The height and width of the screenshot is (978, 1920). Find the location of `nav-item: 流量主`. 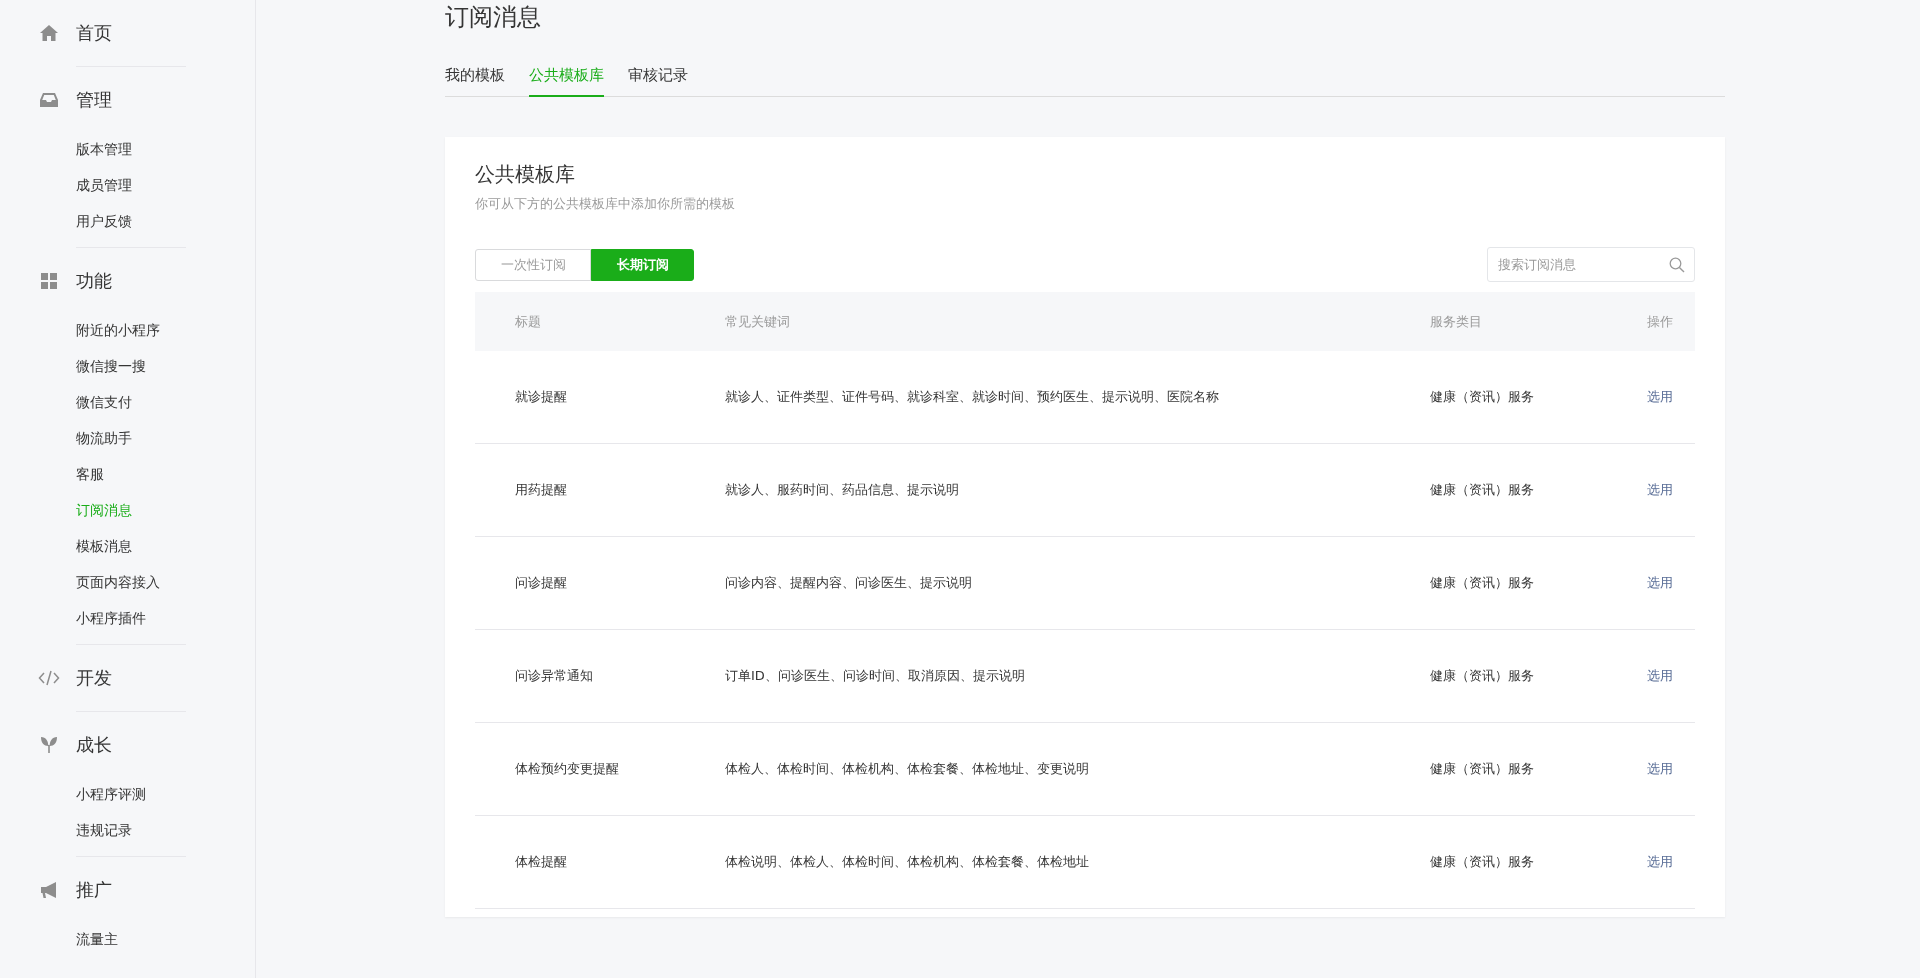

nav-item: 流量主 is located at coordinates (59, 939).